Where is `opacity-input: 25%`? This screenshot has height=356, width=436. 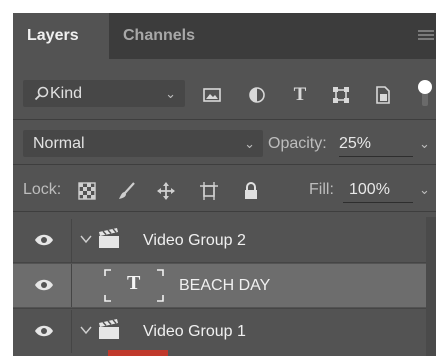
opacity-input: 25% is located at coordinates (355, 144).